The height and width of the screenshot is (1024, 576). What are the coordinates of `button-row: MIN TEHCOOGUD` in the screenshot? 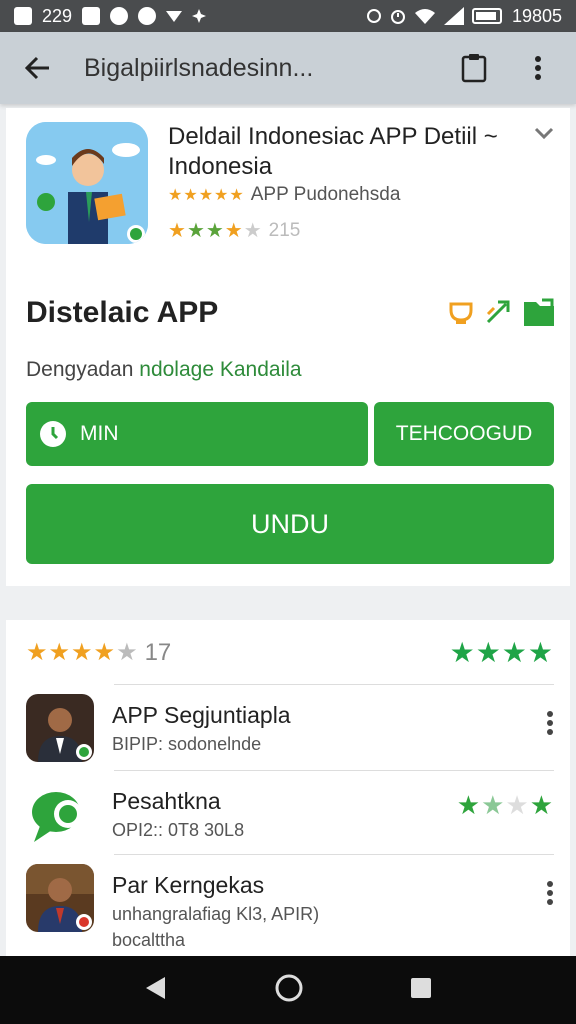 It's located at (290, 434).